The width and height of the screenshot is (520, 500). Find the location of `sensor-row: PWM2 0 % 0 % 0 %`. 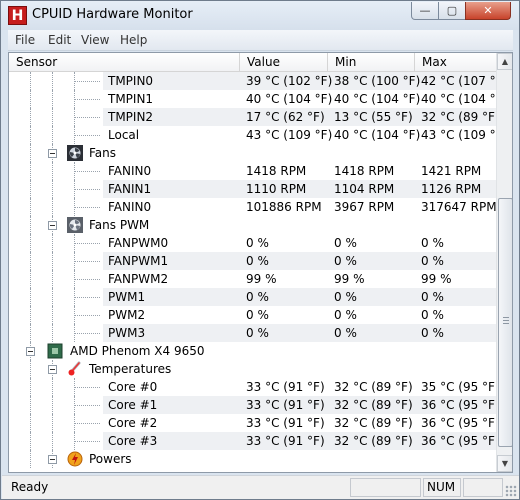

sensor-row: PWM2 0 % 0 % 0 % is located at coordinates (252, 315).